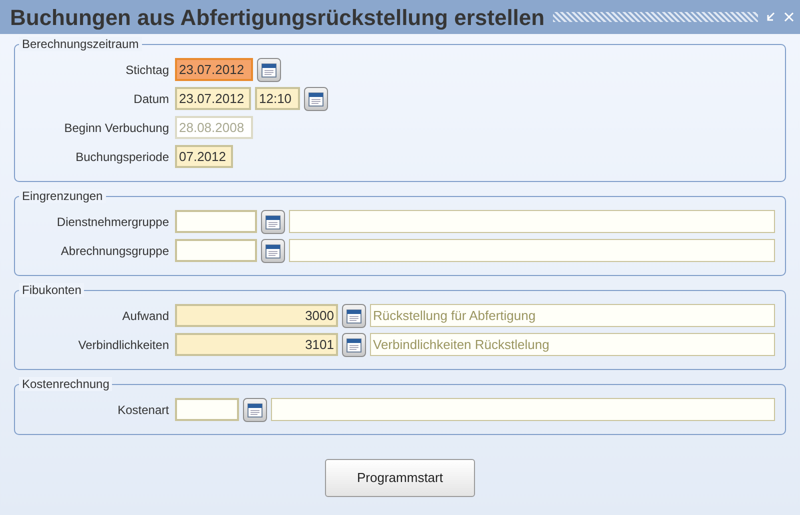 The height and width of the screenshot is (515, 800). Describe the element at coordinates (116, 128) in the screenshot. I see `field-label: Beginn Verbuchung` at that location.